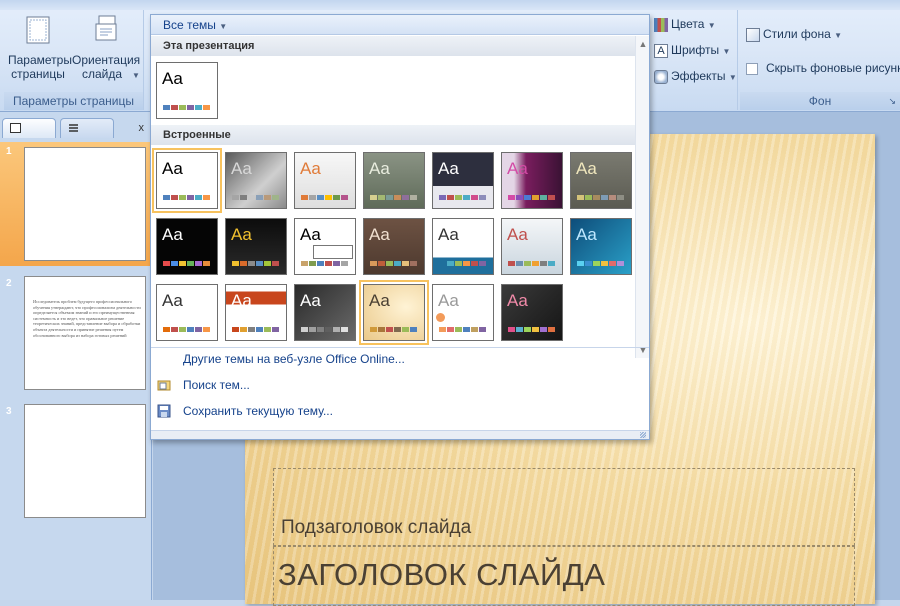  What do you see at coordinates (9, 151) in the screenshot?
I see `slide-number: 1` at bounding box center [9, 151].